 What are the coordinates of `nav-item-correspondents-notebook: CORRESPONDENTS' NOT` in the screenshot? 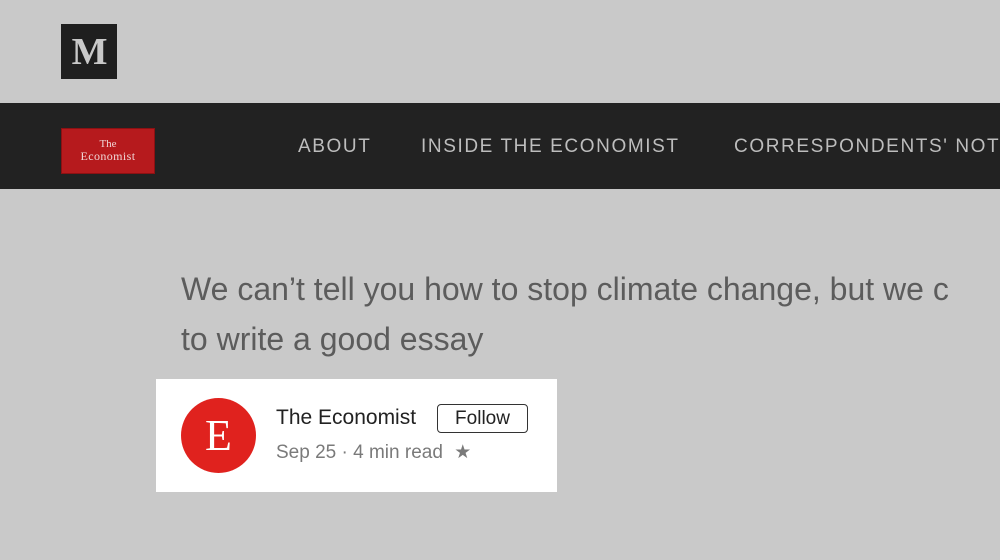 It's located at (867, 147).